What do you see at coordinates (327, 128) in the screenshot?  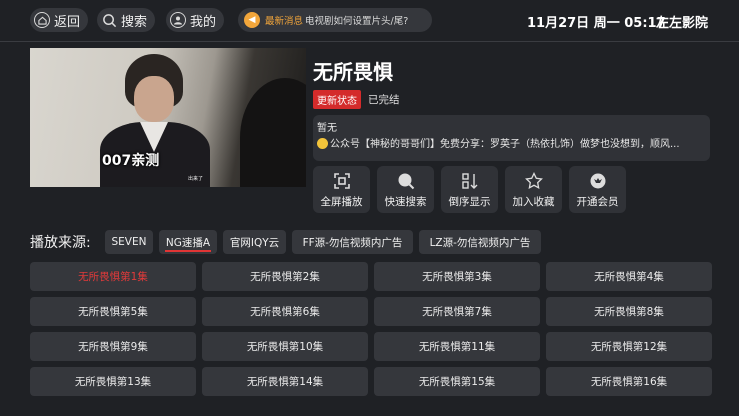 I see `description-line-1: 暂无` at bounding box center [327, 128].